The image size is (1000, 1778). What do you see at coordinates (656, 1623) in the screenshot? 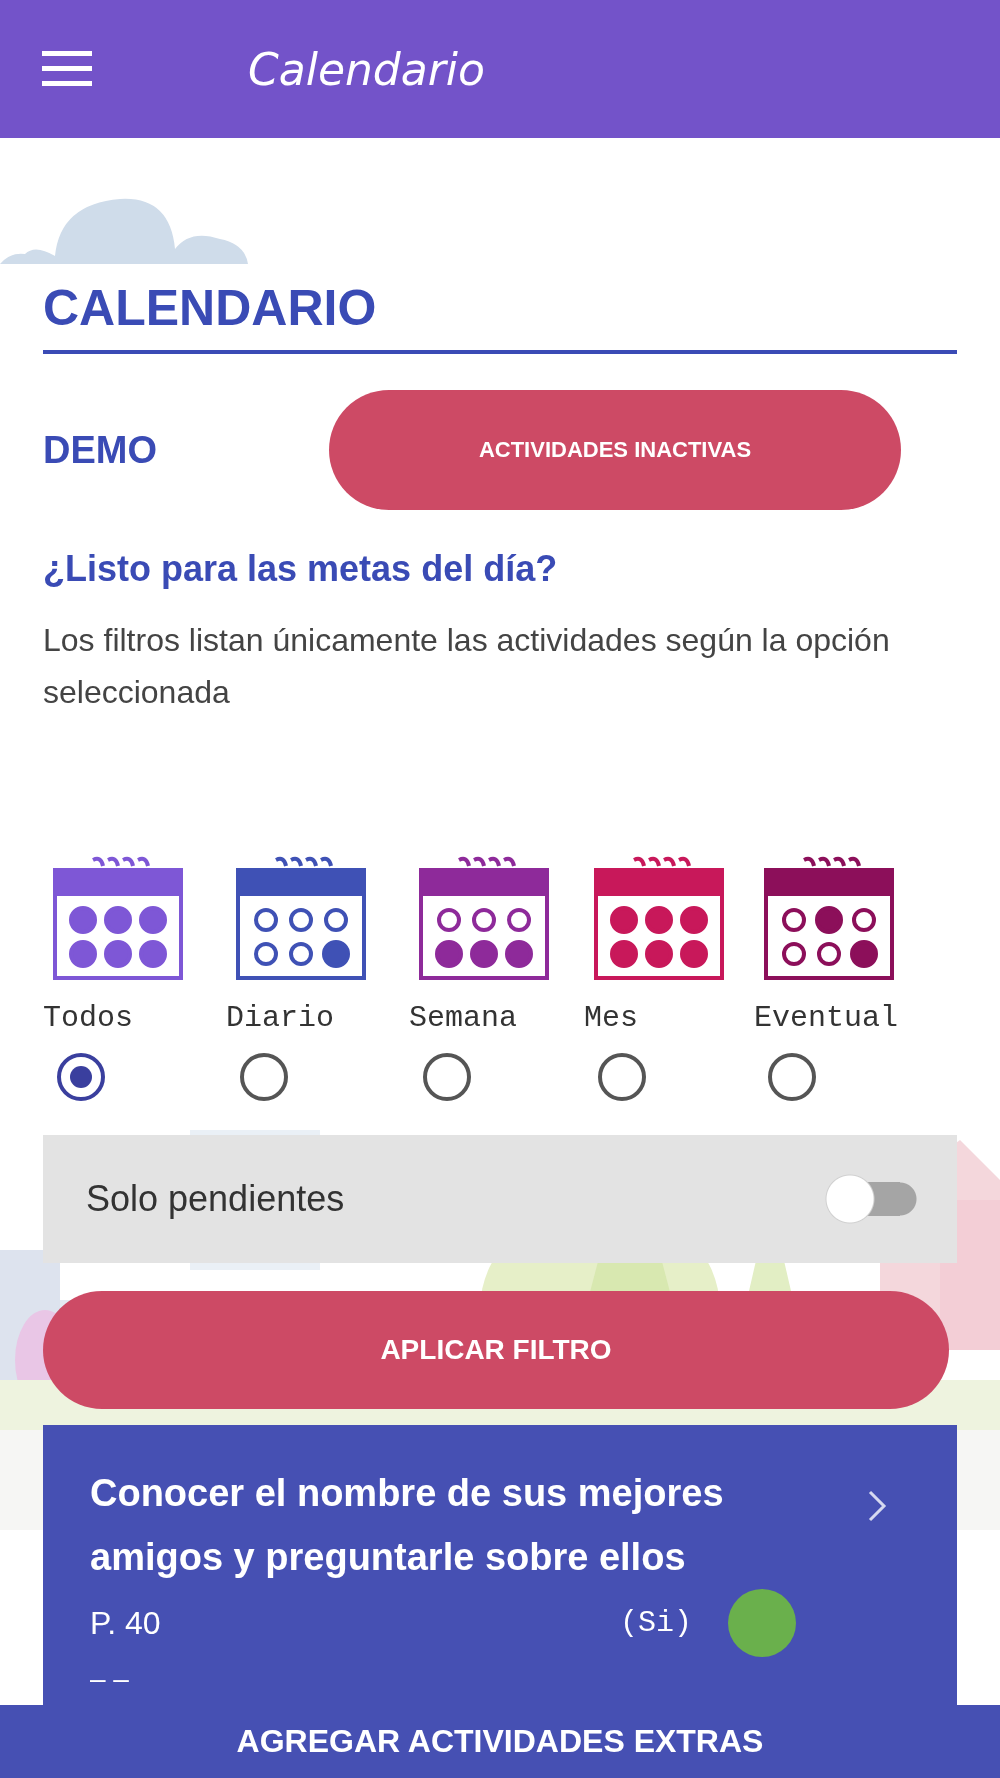
I see `answer-text: (Si)` at bounding box center [656, 1623].